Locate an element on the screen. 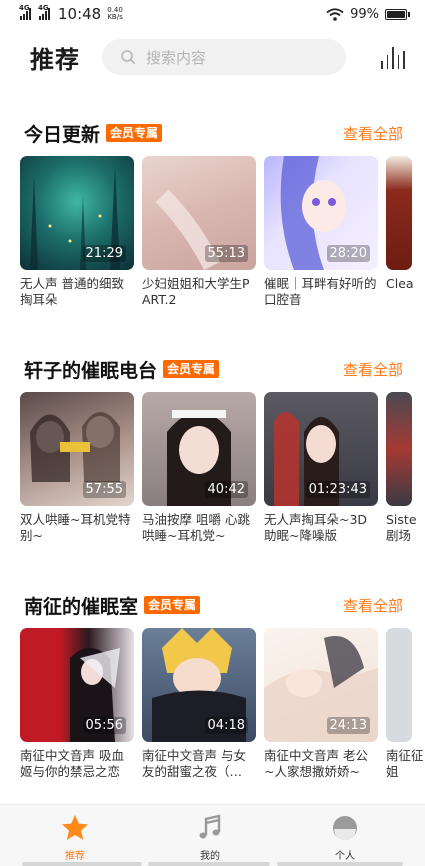 This screenshot has height=866, width=425. duration-label: 05:56 is located at coordinates (104, 725).